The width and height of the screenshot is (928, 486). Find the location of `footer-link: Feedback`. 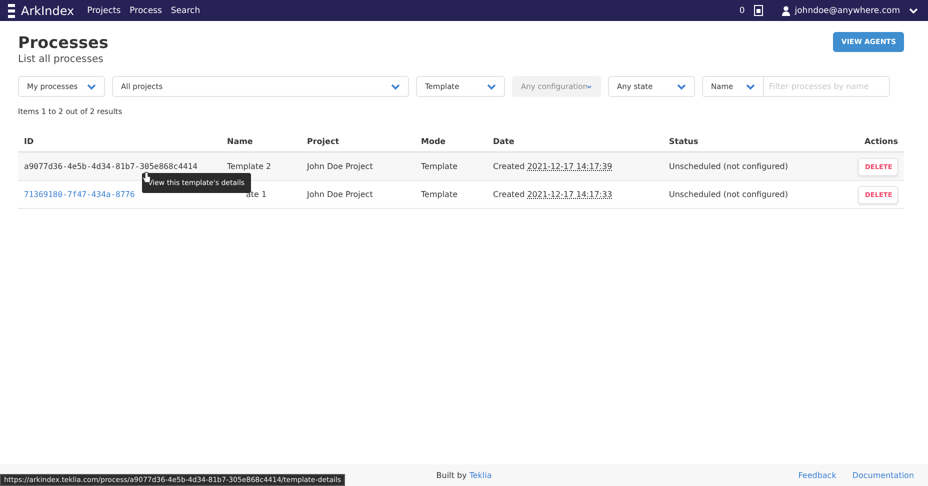

footer-link: Feedback is located at coordinates (817, 475).